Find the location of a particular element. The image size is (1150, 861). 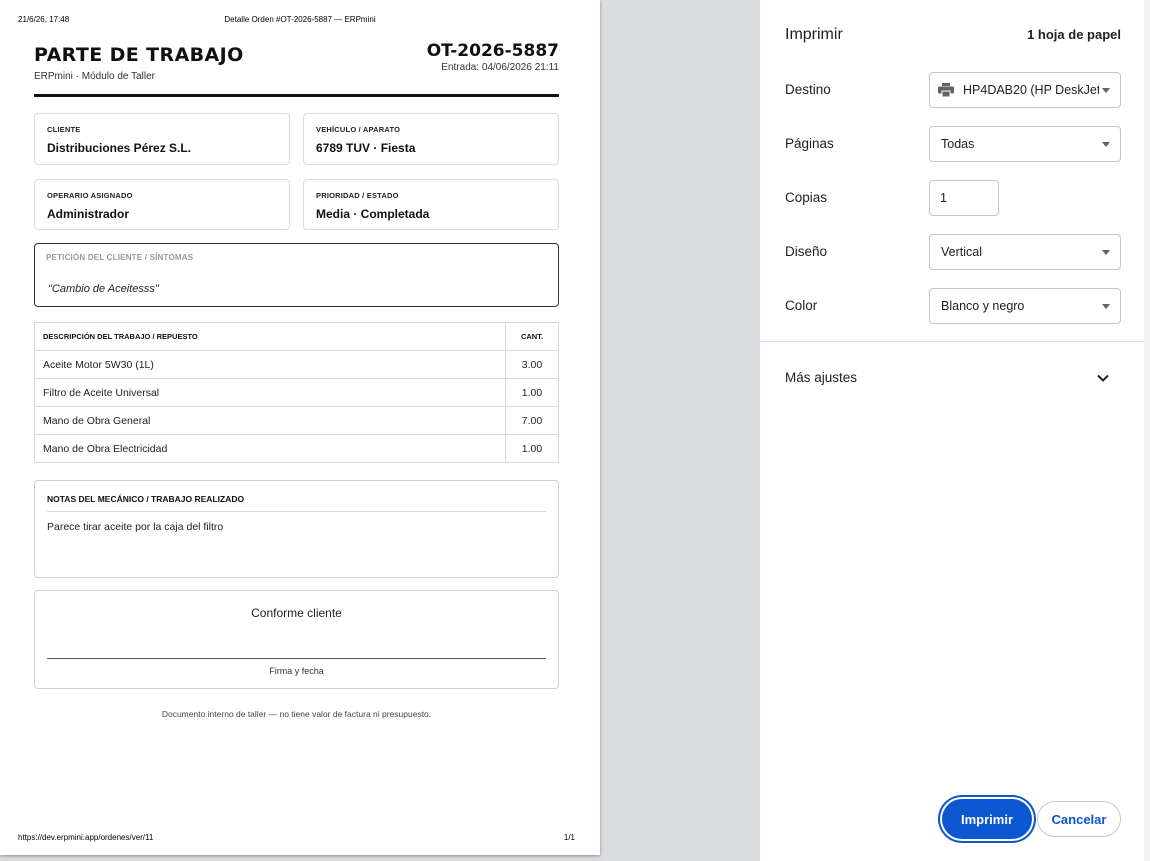

header-divider is located at coordinates (296, 95).